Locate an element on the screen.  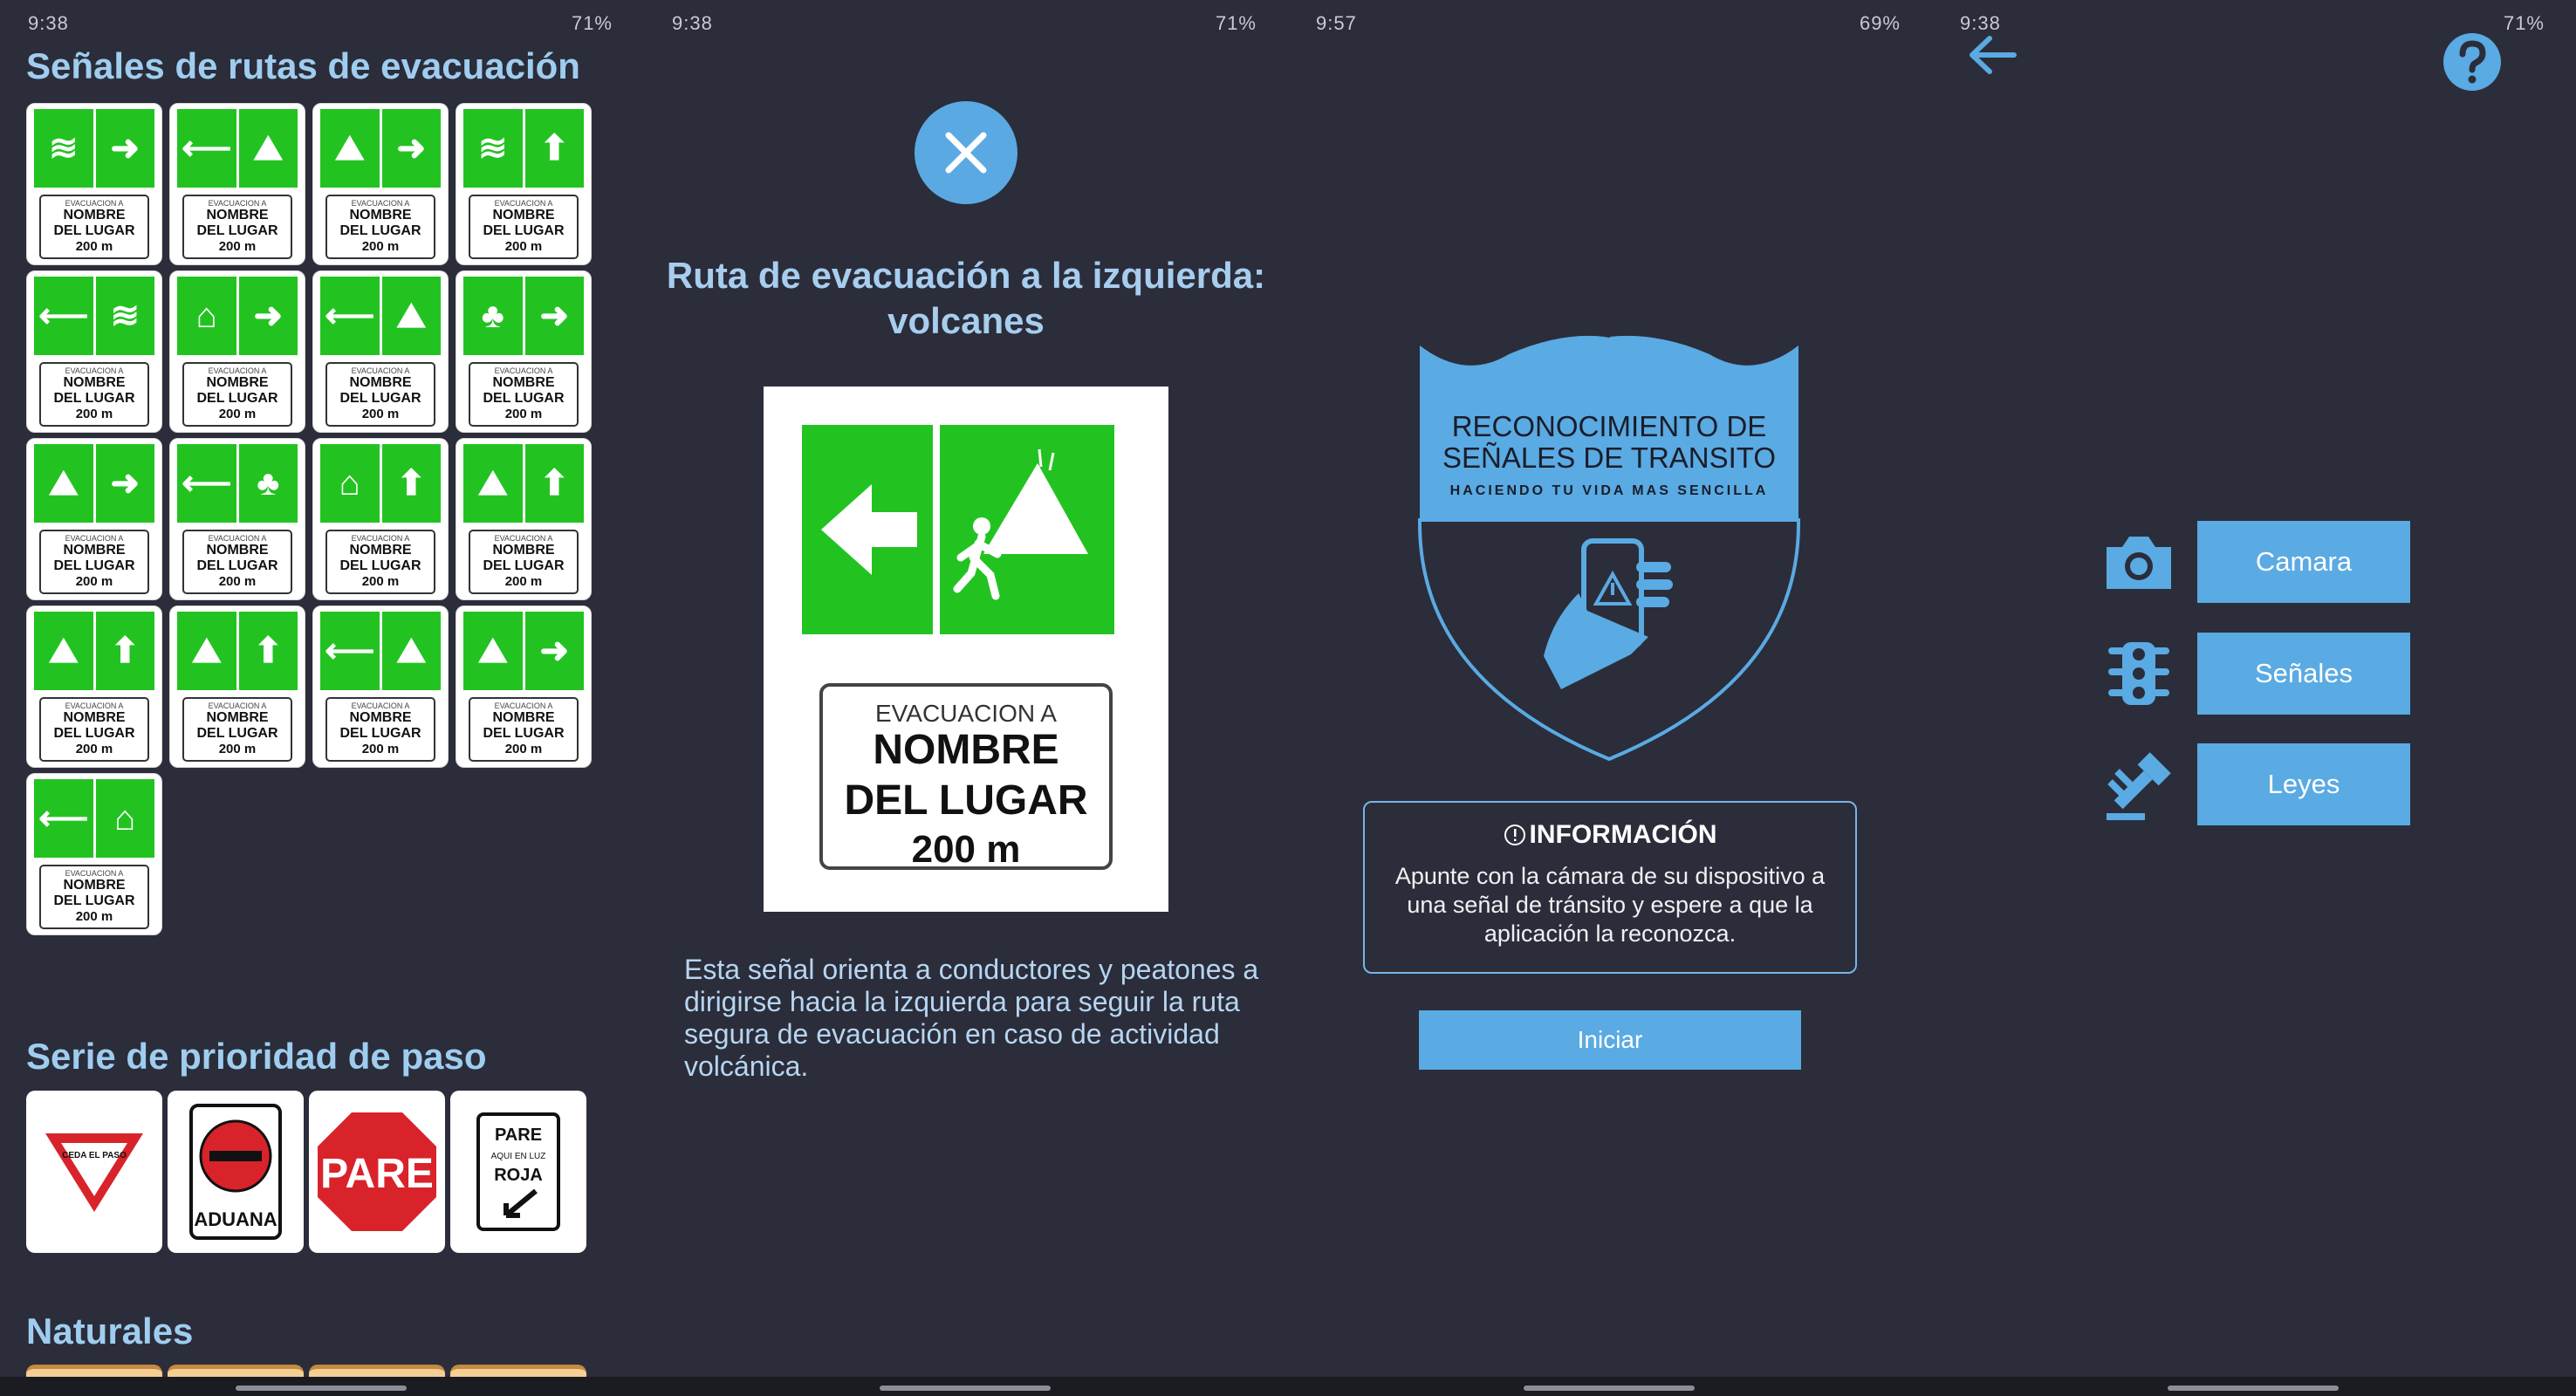
sign-plate-distance: 200 m is located at coordinates (967, 849).